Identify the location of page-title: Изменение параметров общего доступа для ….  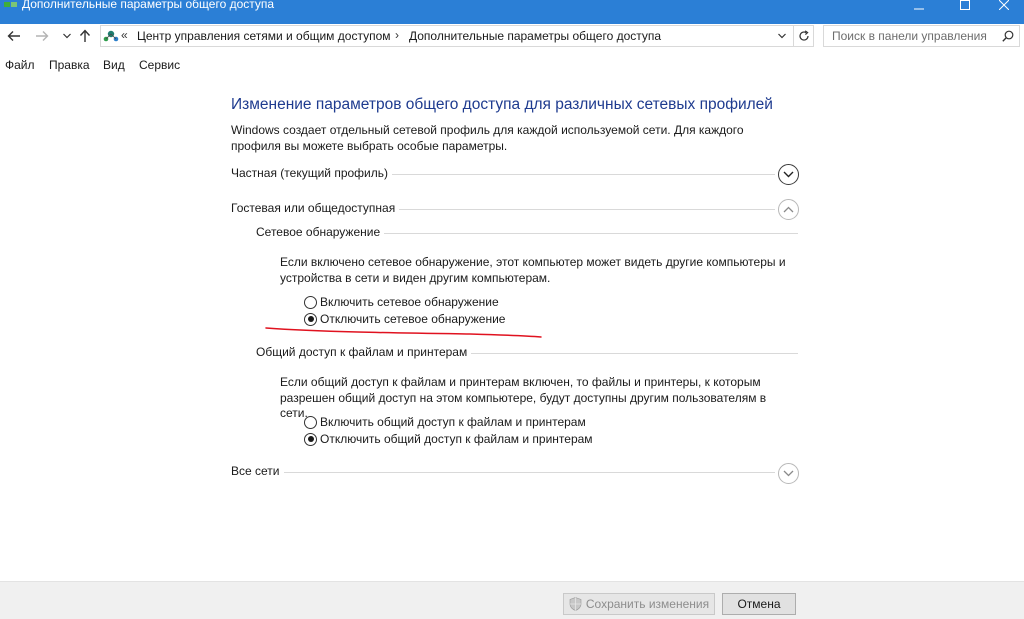
(502, 104).